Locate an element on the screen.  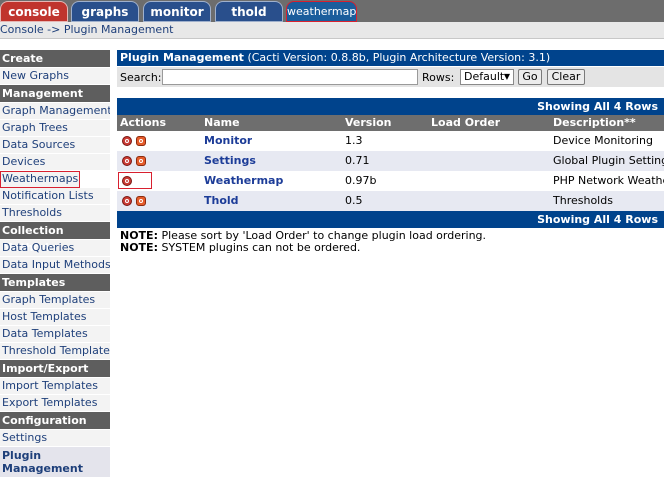
sidebar-item-host-templates: Host Templates is located at coordinates (55, 317).